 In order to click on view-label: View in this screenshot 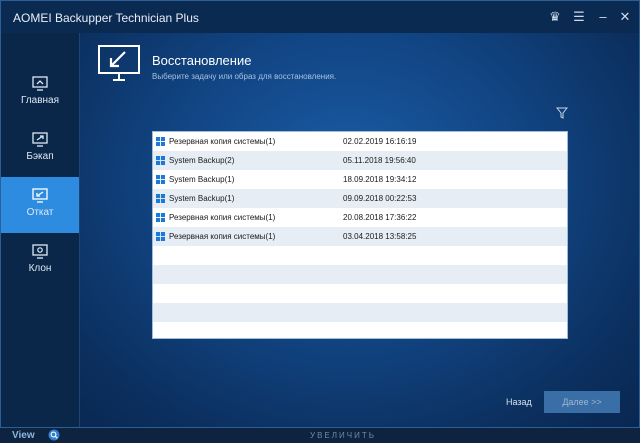, I will do `click(23, 435)`.